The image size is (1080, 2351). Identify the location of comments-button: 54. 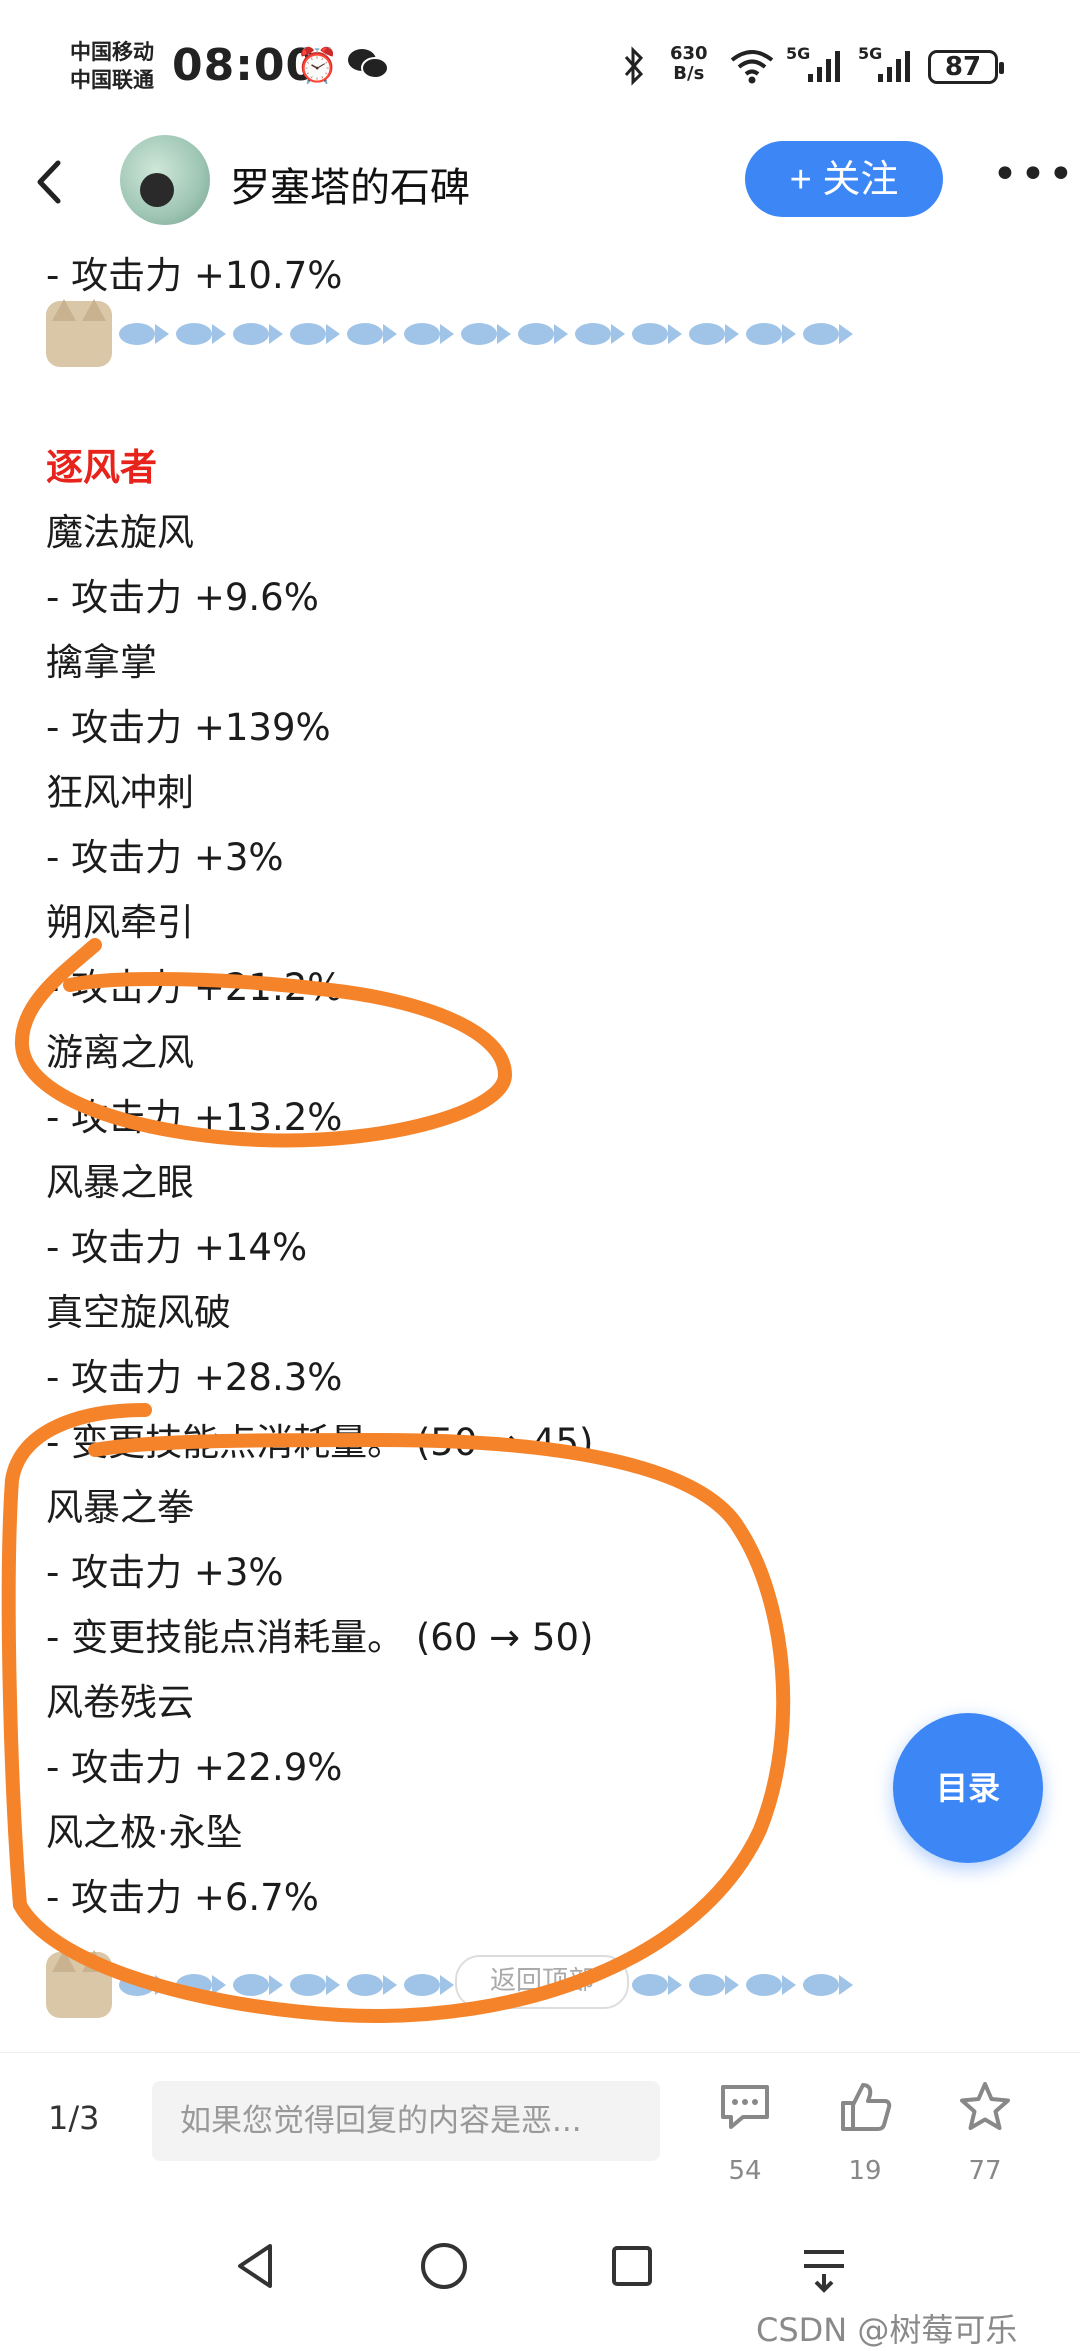
(745, 2132).